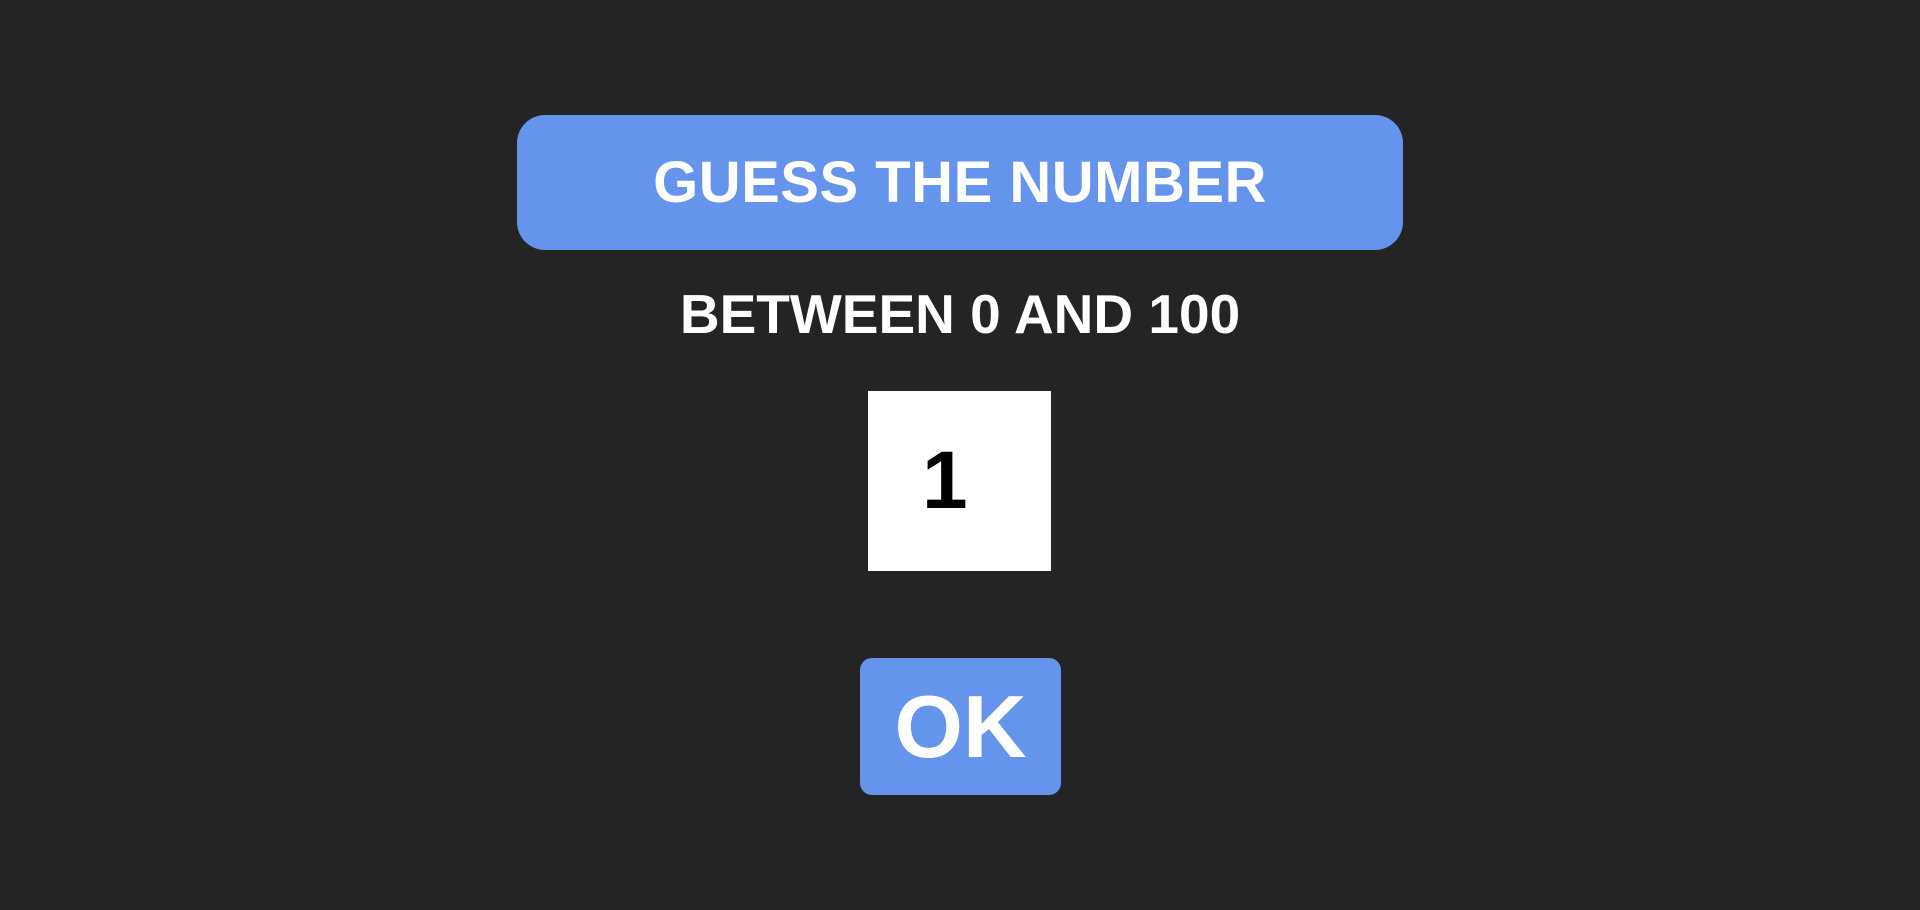 This screenshot has width=1920, height=910. What do you see at coordinates (959, 481) in the screenshot?
I see `guess-input` at bounding box center [959, 481].